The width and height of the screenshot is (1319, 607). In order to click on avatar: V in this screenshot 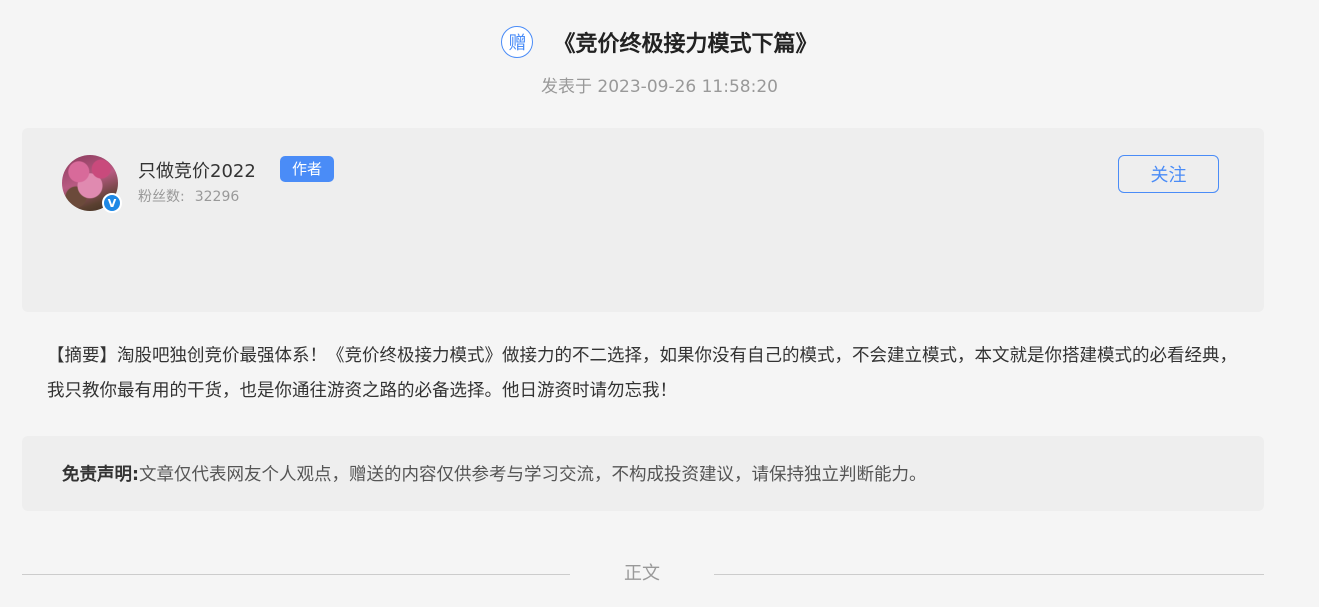, I will do `click(92, 184)`.